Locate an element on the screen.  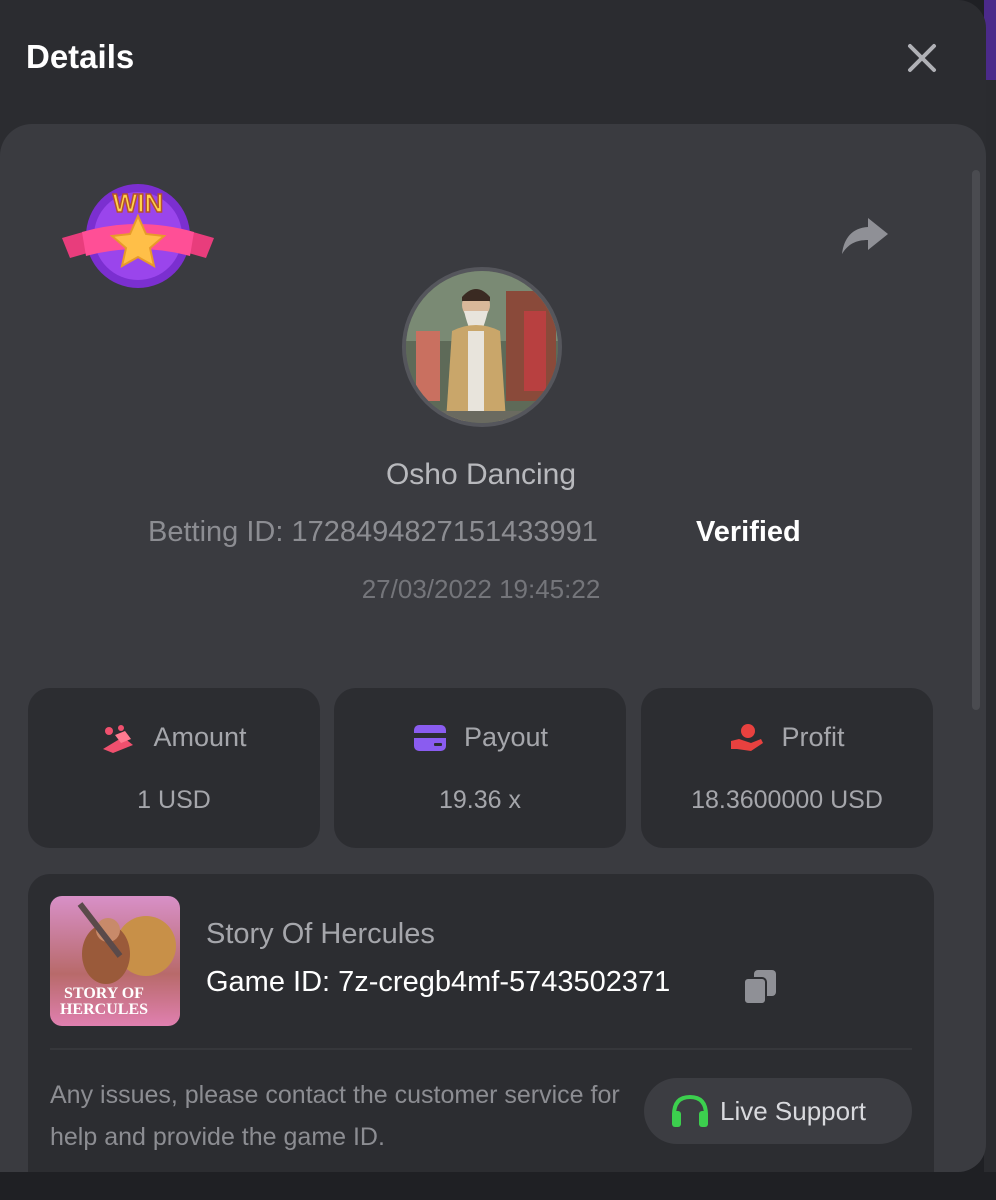
stat-payout-label: Payout is located at coordinates (506, 737).